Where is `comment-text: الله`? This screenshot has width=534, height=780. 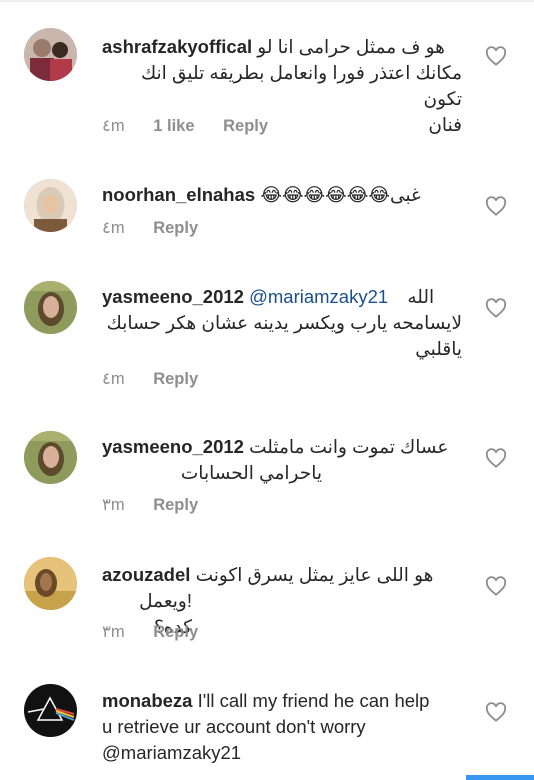
comment-text: الله is located at coordinates (421, 296).